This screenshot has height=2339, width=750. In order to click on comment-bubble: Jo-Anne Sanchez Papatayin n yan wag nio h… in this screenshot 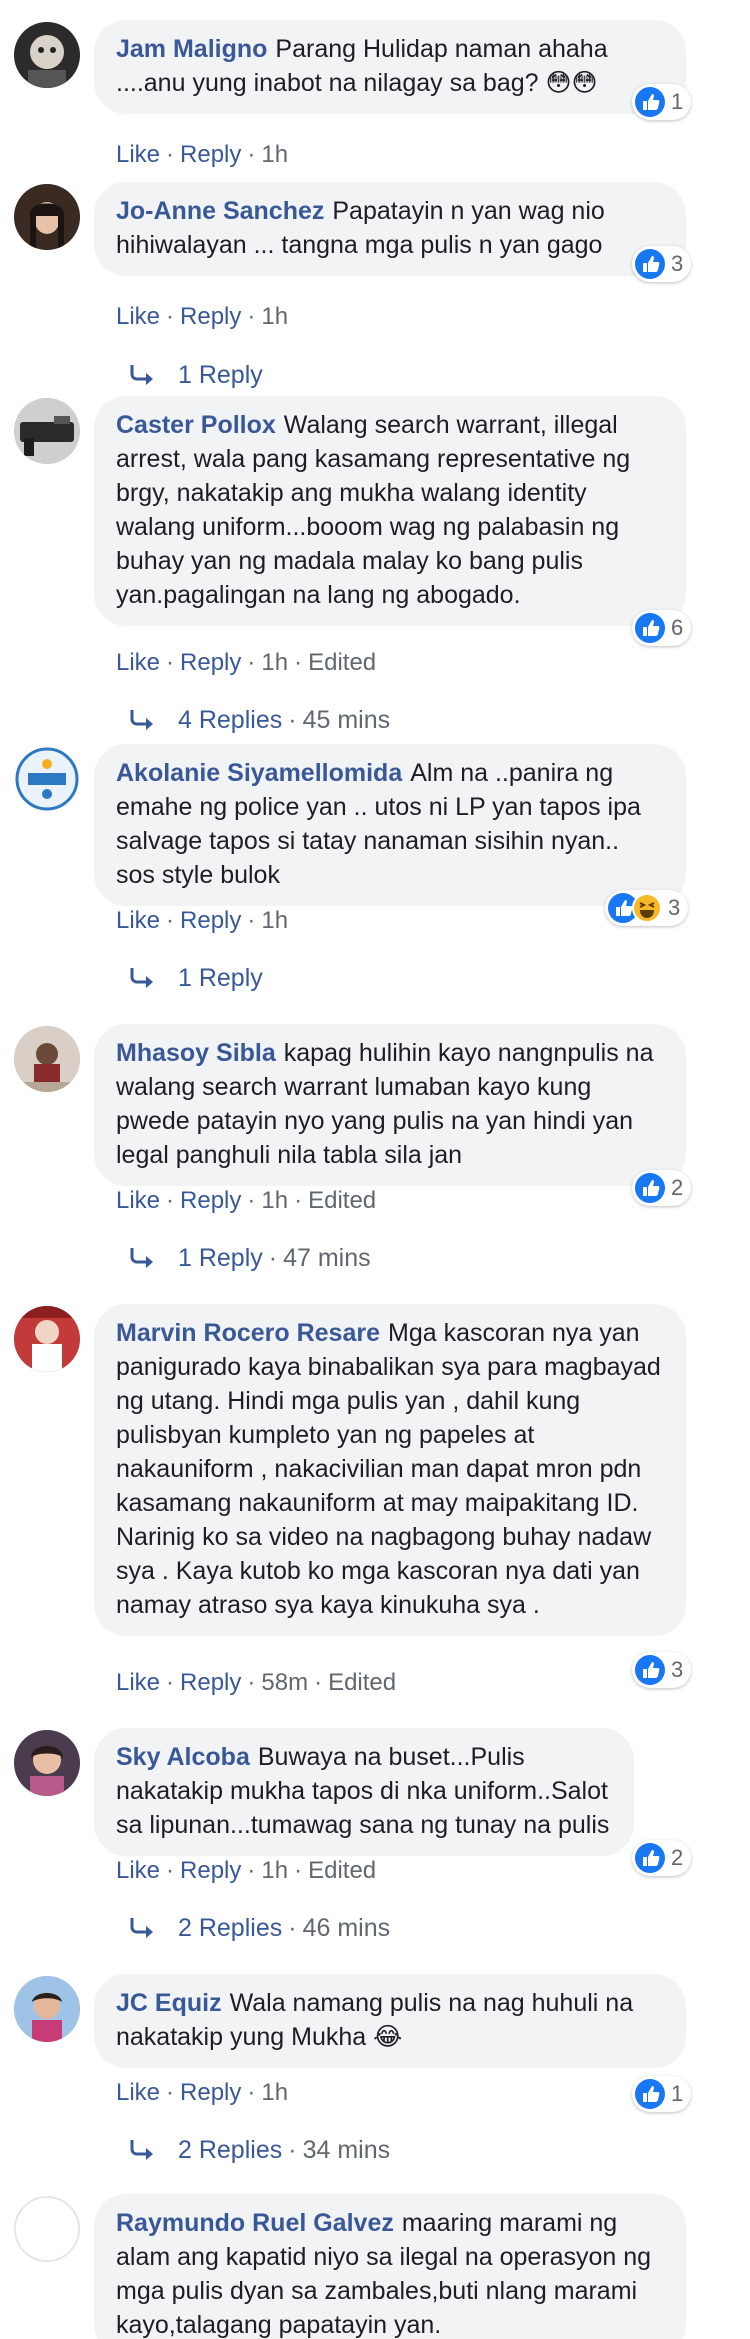, I will do `click(390, 229)`.